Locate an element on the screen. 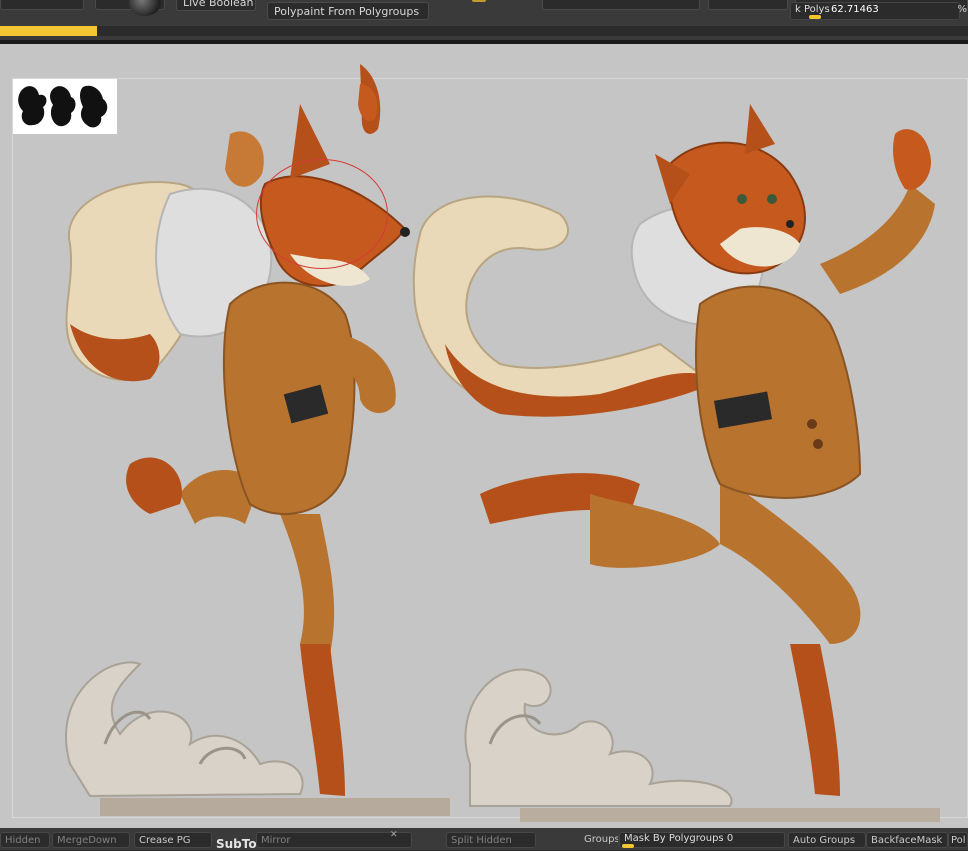  split-hidden-button: Split Hidden is located at coordinates (491, 840).